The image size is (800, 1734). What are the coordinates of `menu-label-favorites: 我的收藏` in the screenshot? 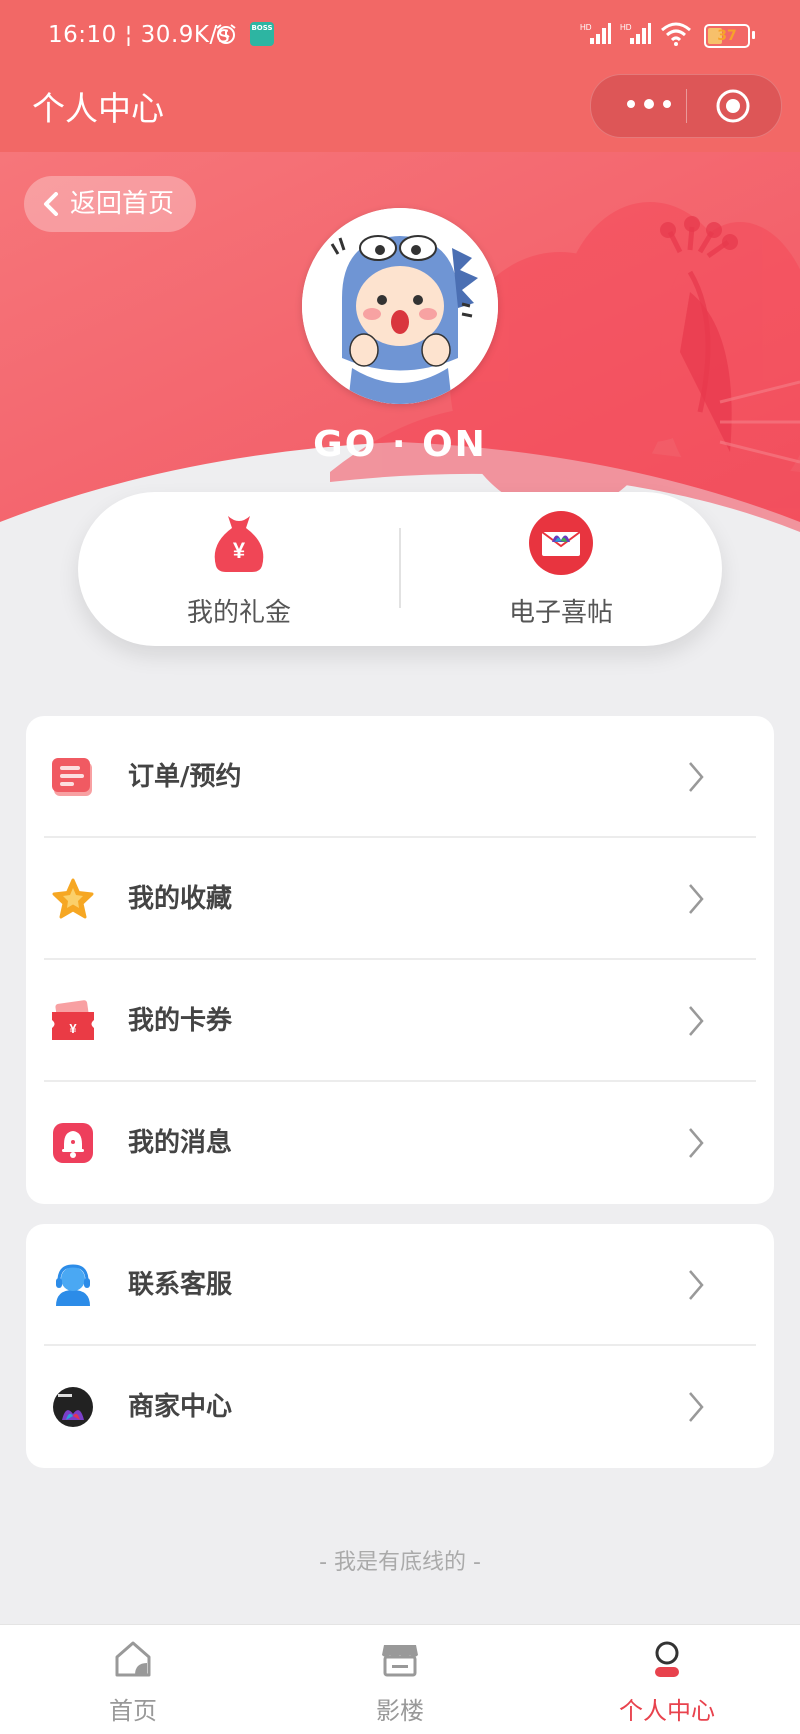 It's located at (180, 899).